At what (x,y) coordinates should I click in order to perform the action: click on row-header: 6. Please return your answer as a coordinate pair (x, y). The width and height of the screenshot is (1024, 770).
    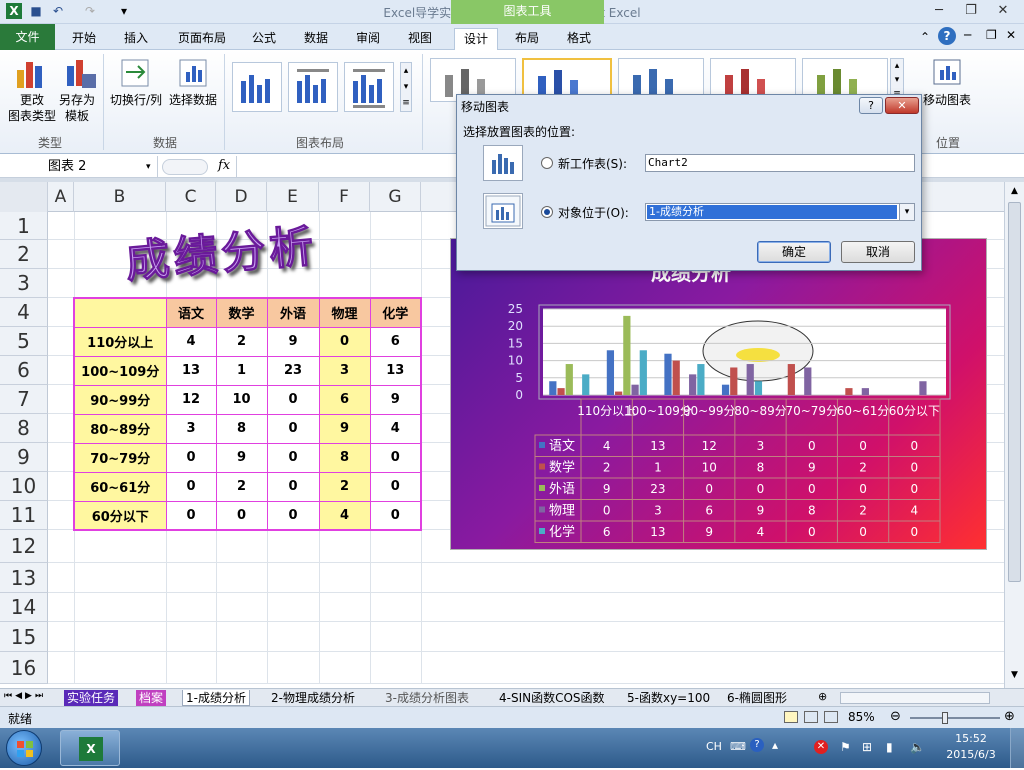
    Looking at the image, I should click on (24, 370).